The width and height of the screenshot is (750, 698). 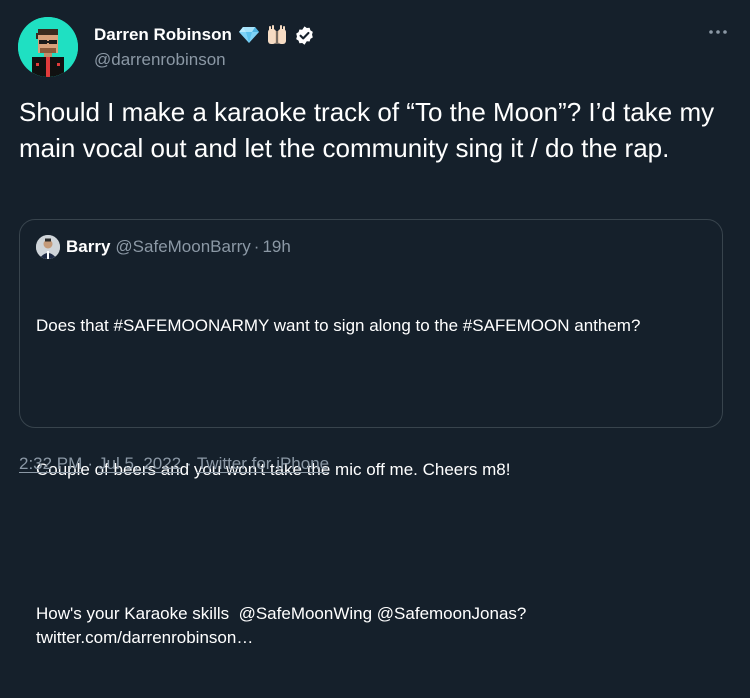 I want to click on quoted-display-name: Barry, so click(x=88, y=247).